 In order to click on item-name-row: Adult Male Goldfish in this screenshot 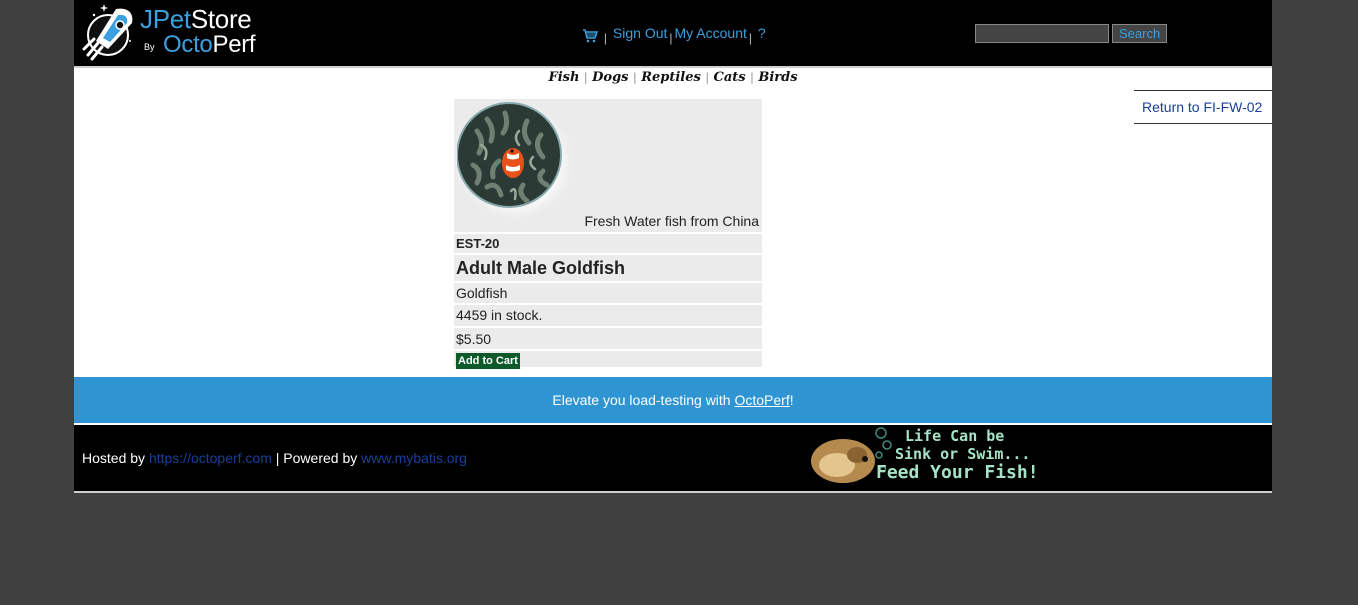, I will do `click(608, 268)`.